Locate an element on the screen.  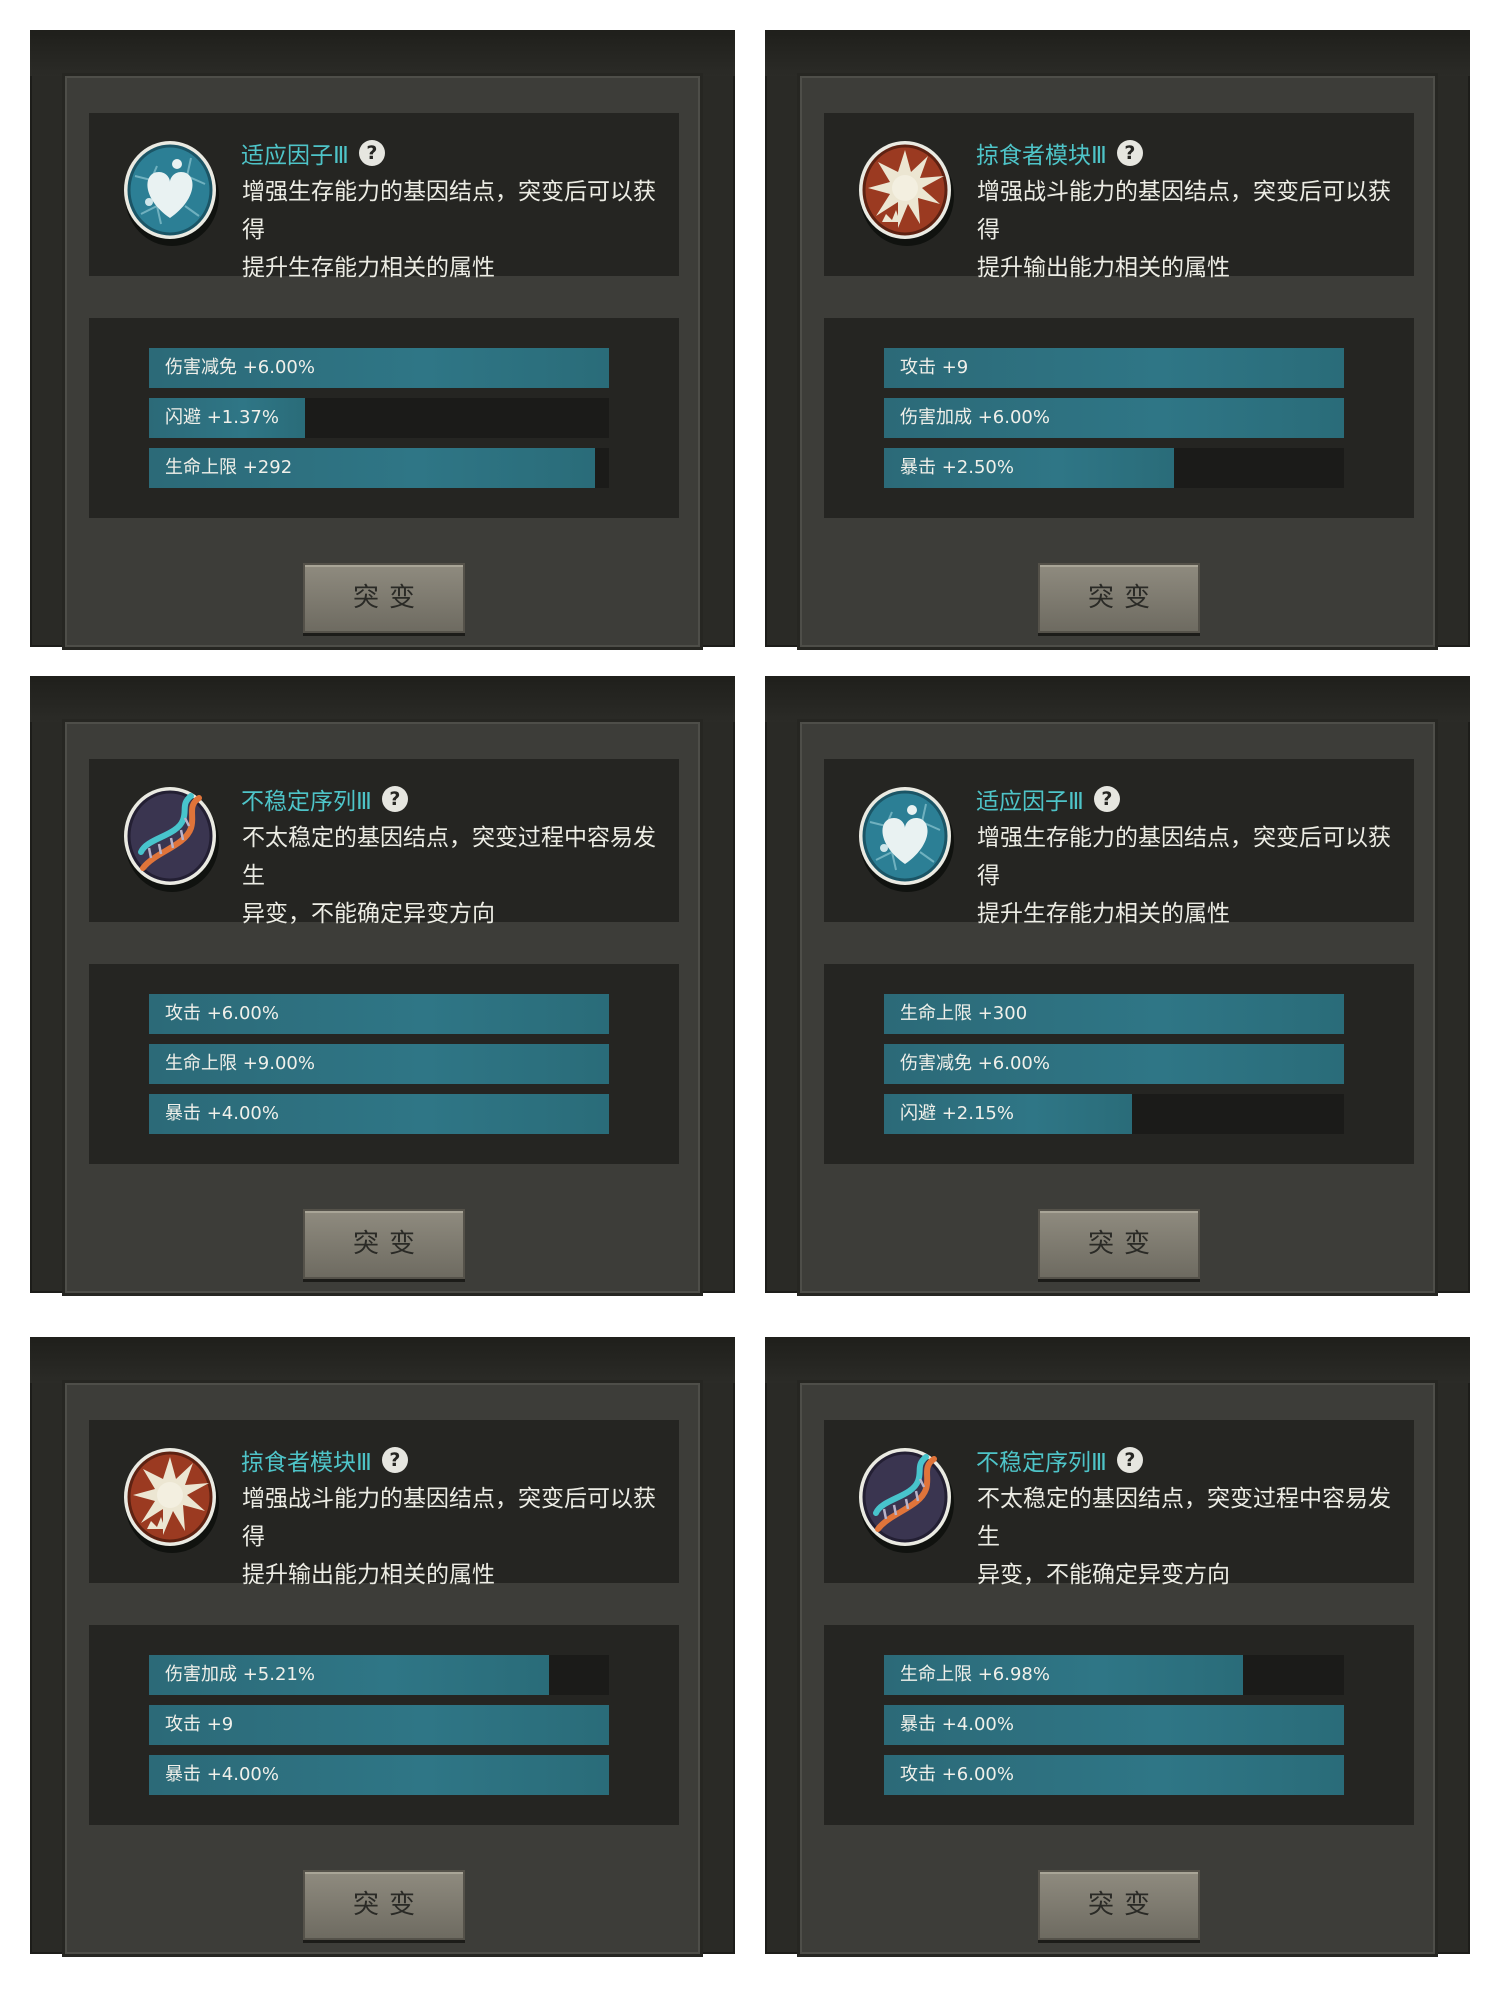
attribute-list: 伤害加成 +5.21% 攻击 +9 暴击 +4.00% is located at coordinates (384, 1725).